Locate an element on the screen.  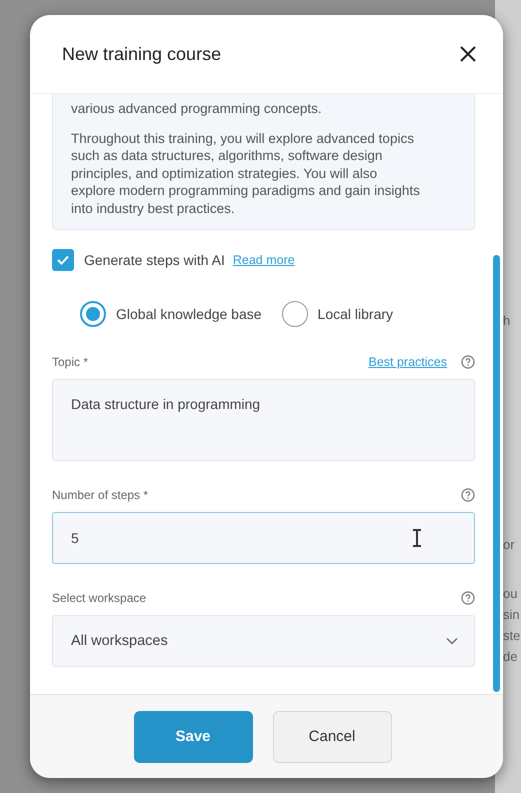
cancel-button: Cancel is located at coordinates (332, 736).